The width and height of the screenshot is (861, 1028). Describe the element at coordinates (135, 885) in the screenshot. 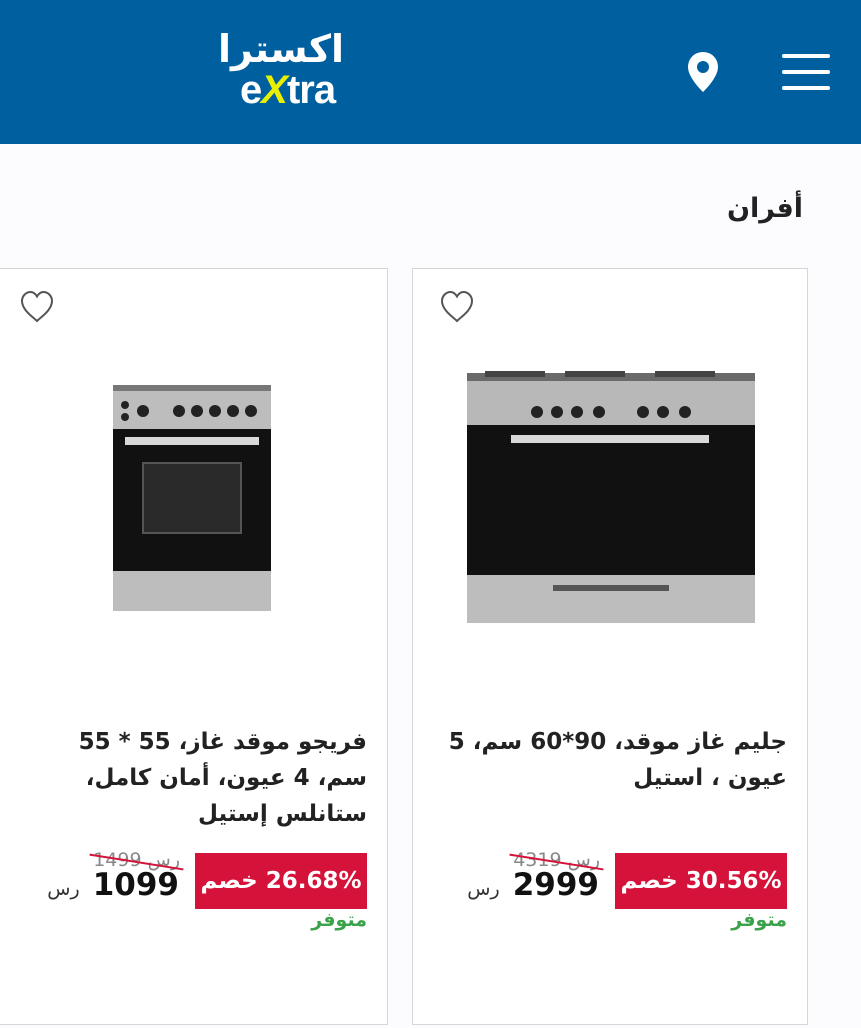

I see `price-value: 1099` at that location.